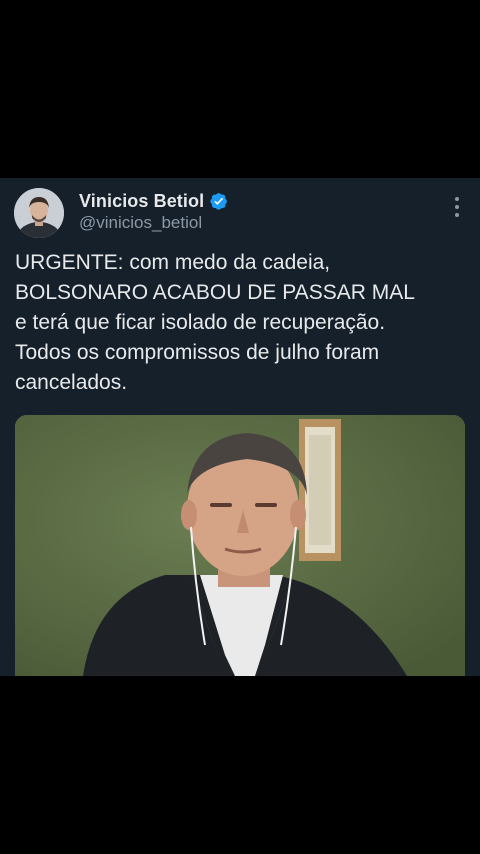 The image size is (480, 854). I want to click on author-display-name: Vinicios Betiol, so click(141, 201).